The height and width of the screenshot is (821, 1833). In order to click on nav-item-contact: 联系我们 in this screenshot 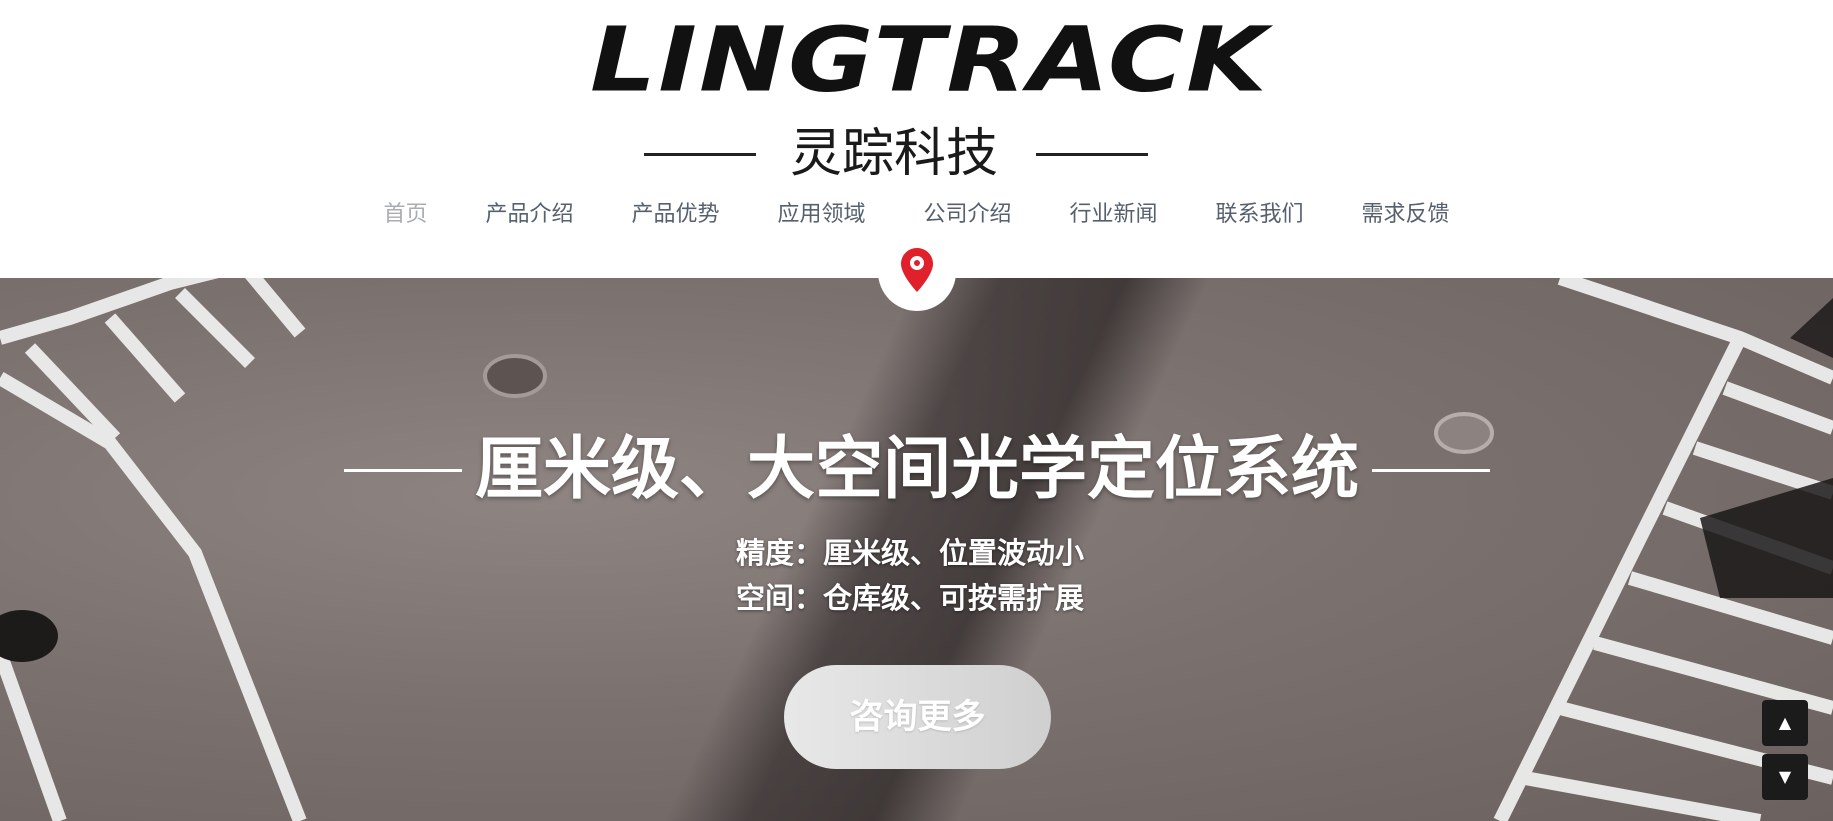, I will do `click(1260, 215)`.